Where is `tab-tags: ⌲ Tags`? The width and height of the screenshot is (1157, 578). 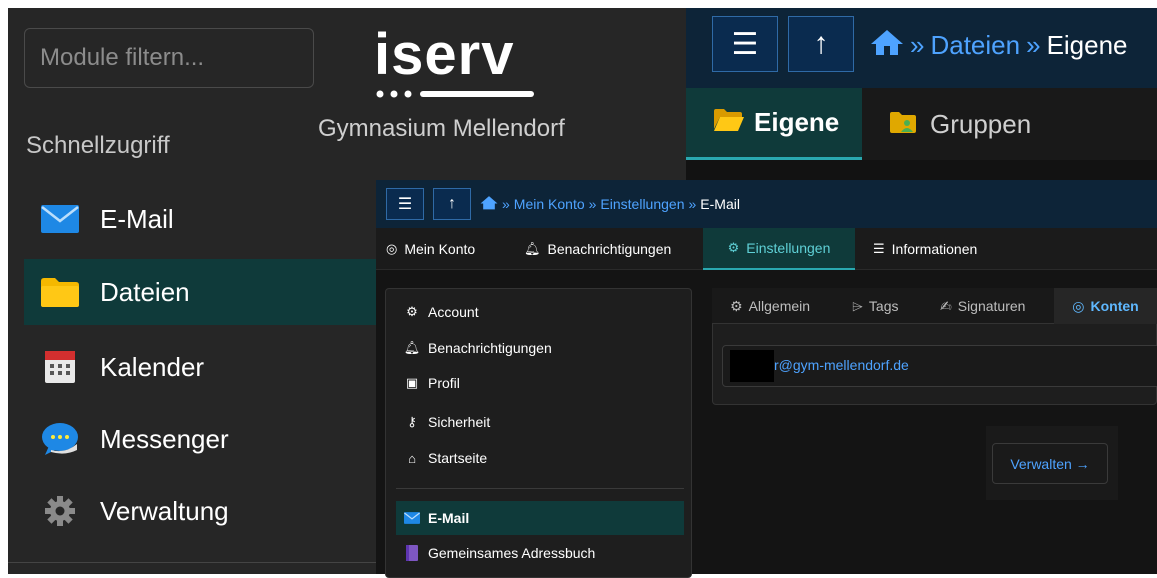 tab-tags: ⌲ Tags is located at coordinates (875, 306).